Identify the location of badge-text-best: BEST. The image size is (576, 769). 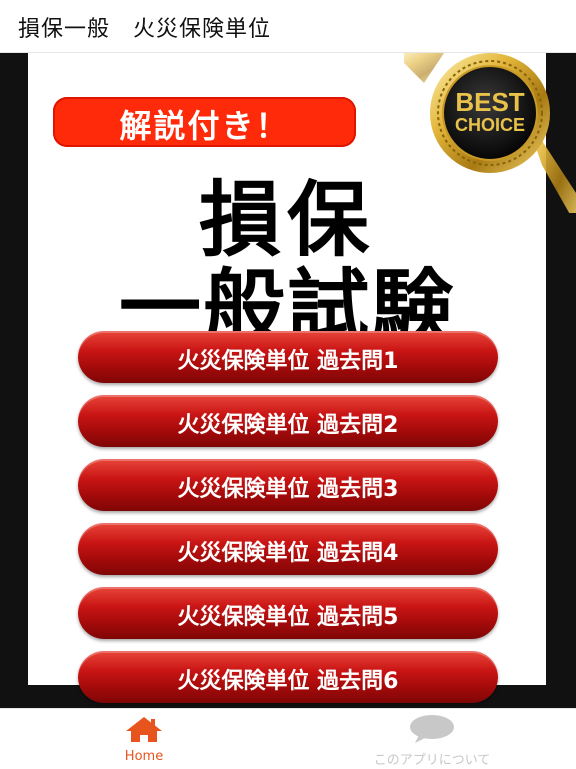
(489, 102).